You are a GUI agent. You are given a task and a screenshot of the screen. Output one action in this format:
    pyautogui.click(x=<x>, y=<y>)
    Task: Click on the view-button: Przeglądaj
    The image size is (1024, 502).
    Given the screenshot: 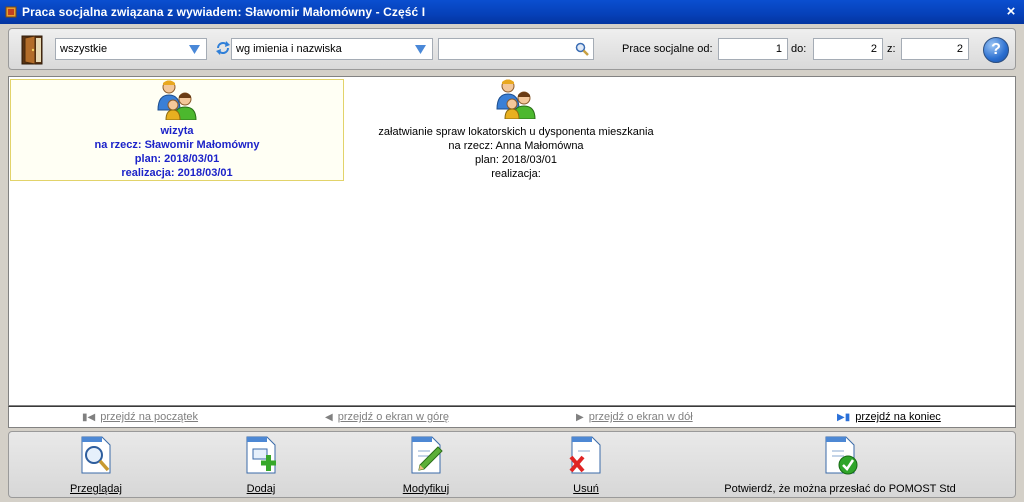 What is the action you would take?
    pyautogui.click(x=96, y=465)
    